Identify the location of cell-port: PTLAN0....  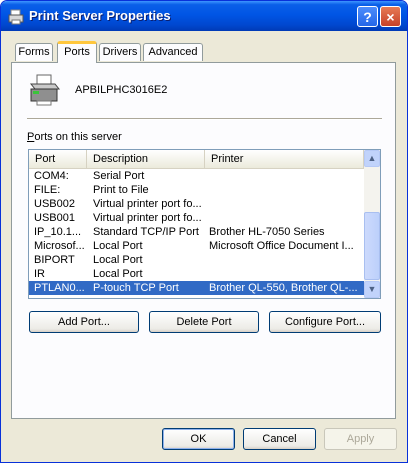
(59, 288).